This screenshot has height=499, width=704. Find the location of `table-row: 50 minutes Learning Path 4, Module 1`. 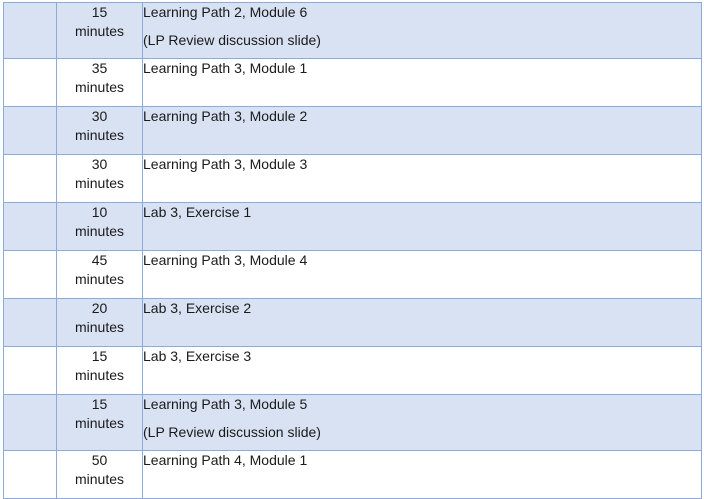

table-row: 50 minutes Learning Path 4, Module 1 is located at coordinates (352, 474).